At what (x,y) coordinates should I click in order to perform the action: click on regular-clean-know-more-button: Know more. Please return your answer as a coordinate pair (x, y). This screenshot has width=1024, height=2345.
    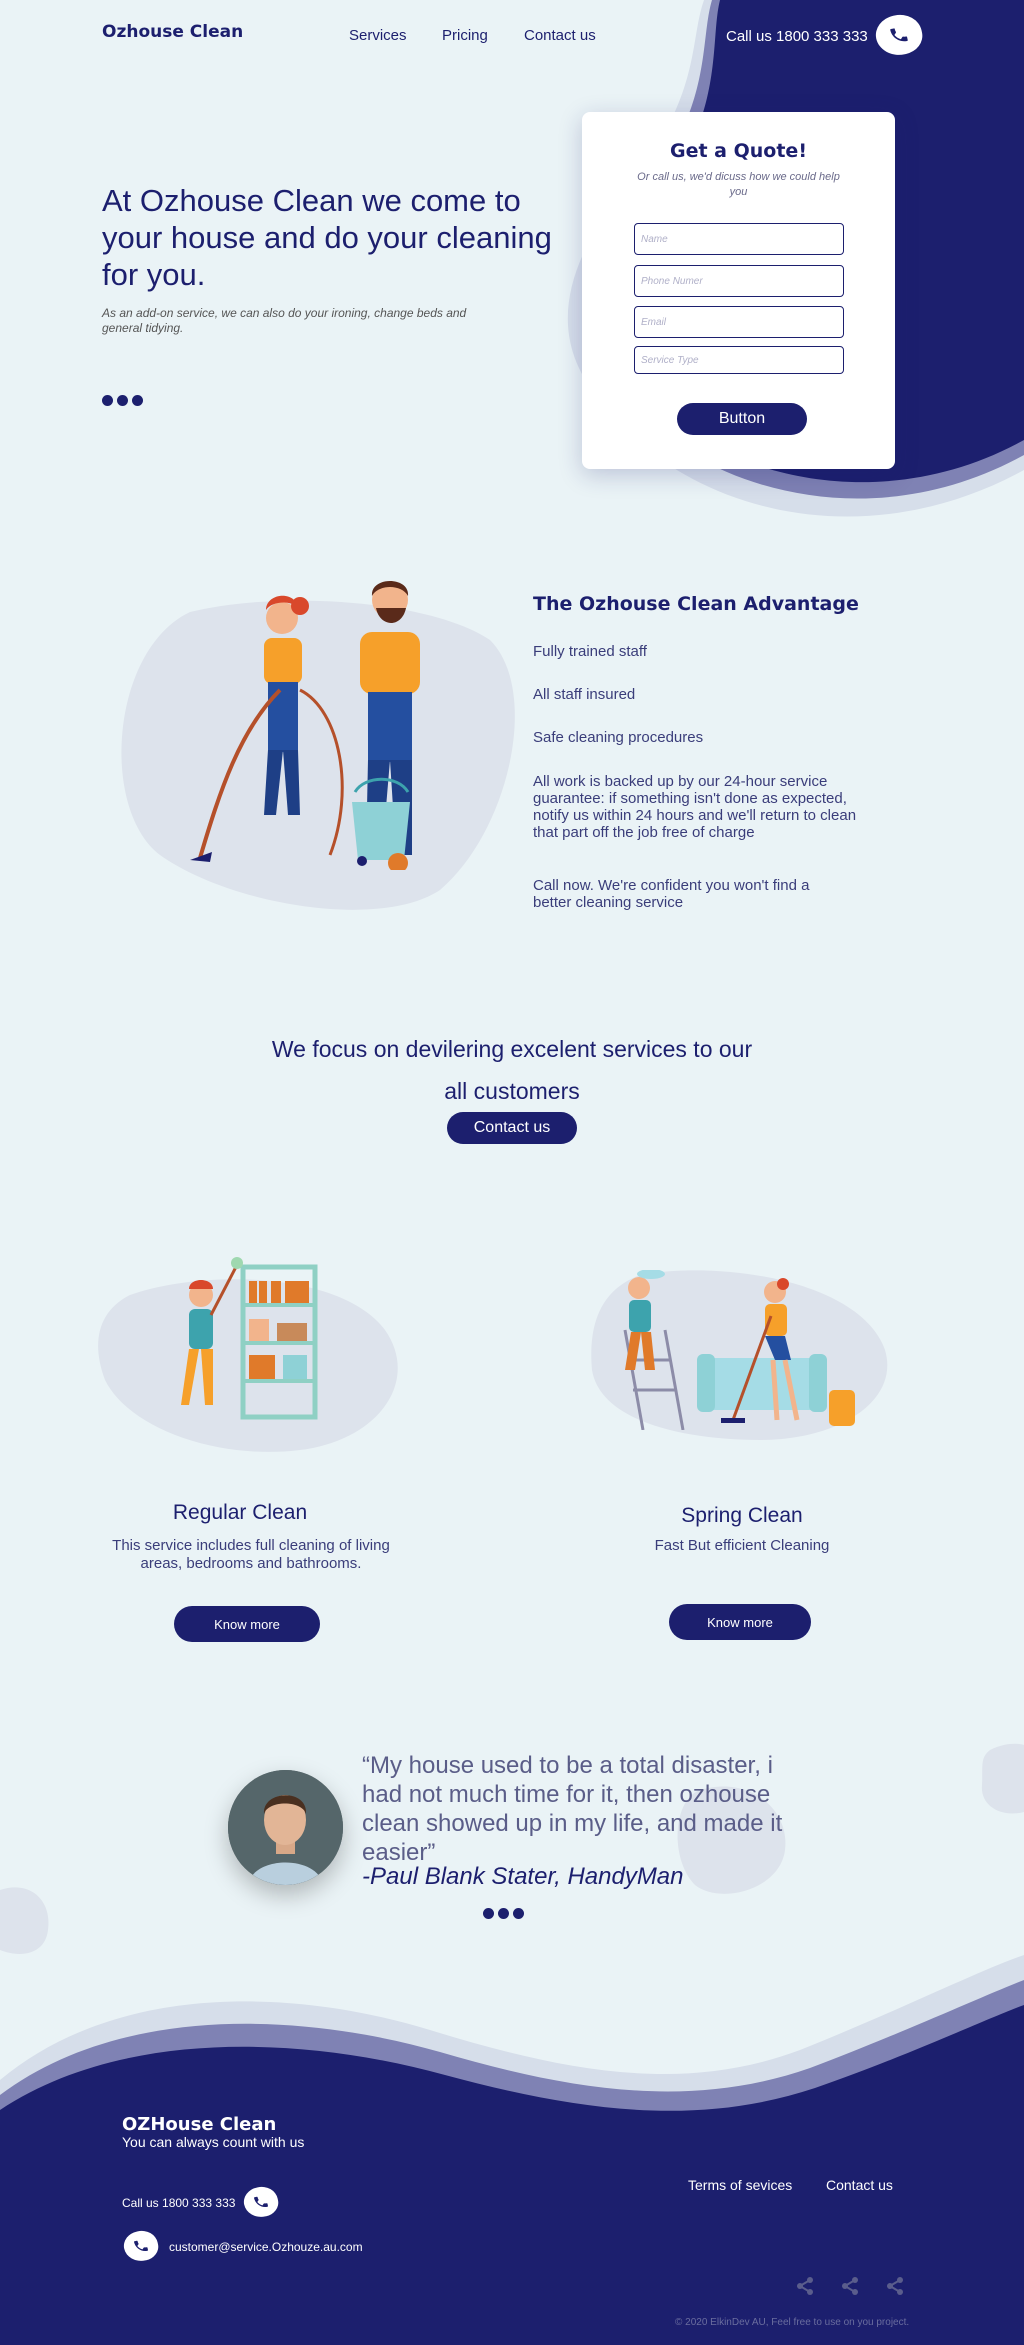
    Looking at the image, I should click on (247, 1624).